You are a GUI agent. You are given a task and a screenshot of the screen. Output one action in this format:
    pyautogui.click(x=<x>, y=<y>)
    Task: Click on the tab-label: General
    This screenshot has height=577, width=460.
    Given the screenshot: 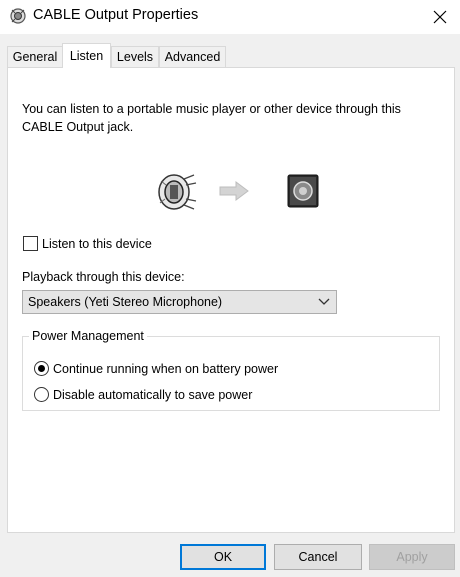 What is the action you would take?
    pyautogui.click(x=35, y=57)
    